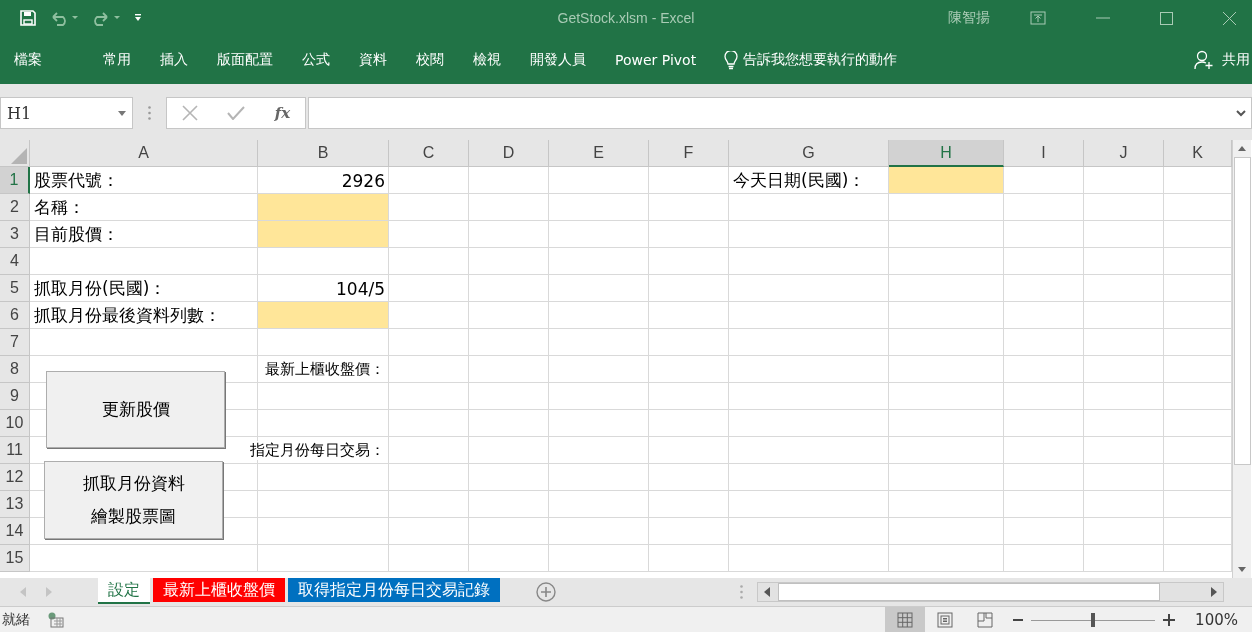  Describe the element at coordinates (430, 60) in the screenshot. I see `ribbon-tab: 校閱` at that location.